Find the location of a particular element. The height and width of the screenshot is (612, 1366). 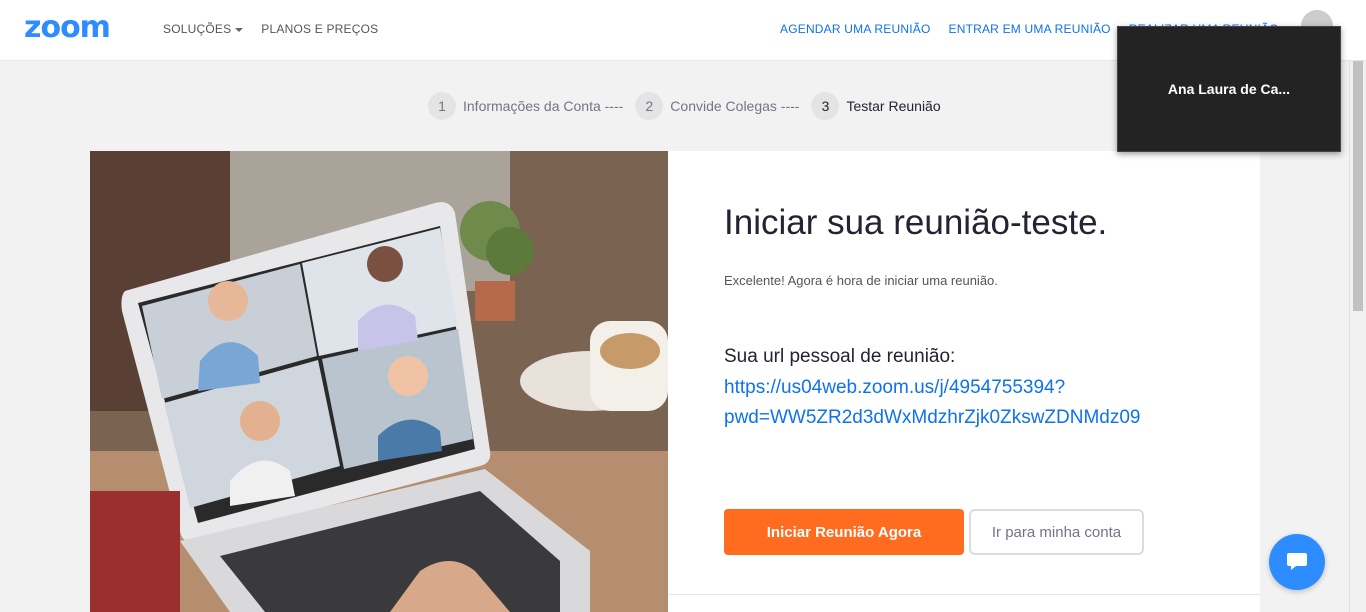

zoom-logo: zoom is located at coordinates (67, 28).